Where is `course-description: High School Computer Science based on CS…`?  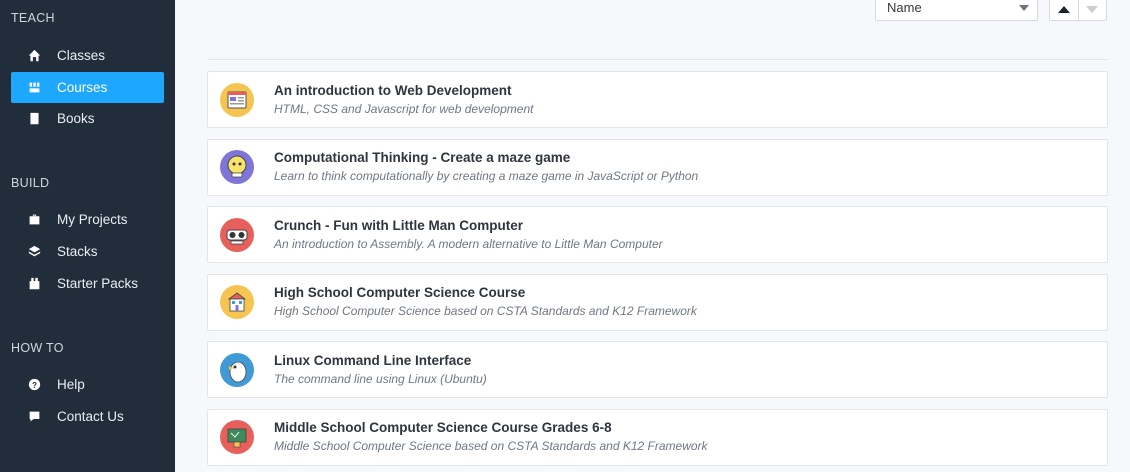
course-description: High School Computer Science based on CS… is located at coordinates (485, 311).